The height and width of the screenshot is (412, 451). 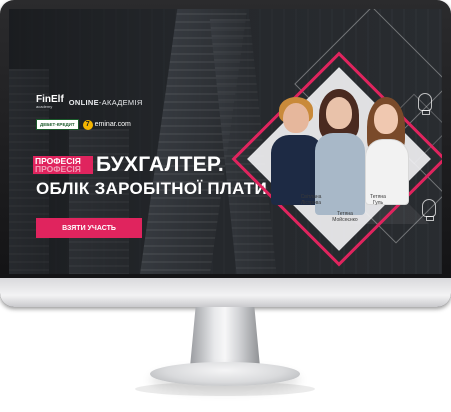 I want to click on seminar-label: eminar.com, so click(x=112, y=124).